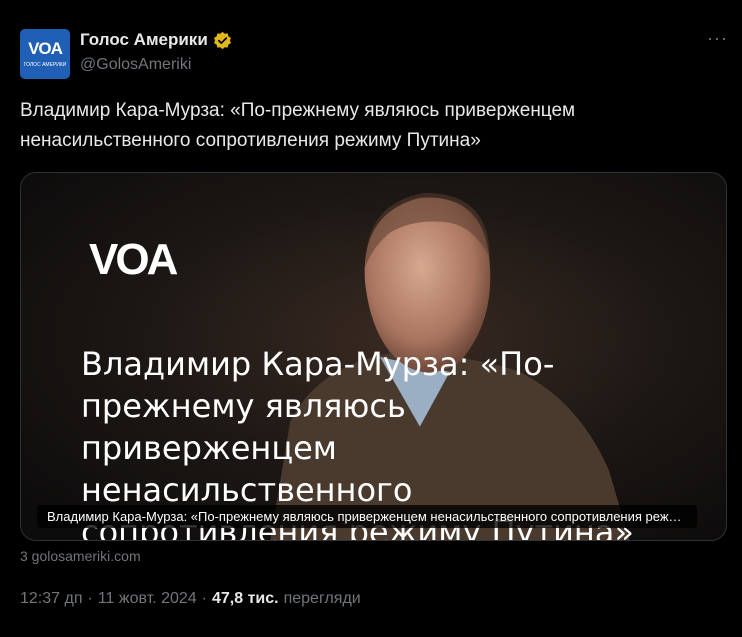 The image size is (742, 637). I want to click on account-avatar: VOA ГОЛОС АМЕРИКИ, so click(45, 54).